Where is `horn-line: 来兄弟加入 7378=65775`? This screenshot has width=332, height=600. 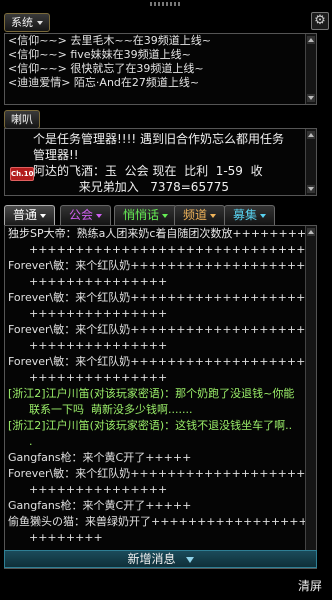
horn-line: 来兄弟加入 7378=65775 is located at coordinates (131, 187).